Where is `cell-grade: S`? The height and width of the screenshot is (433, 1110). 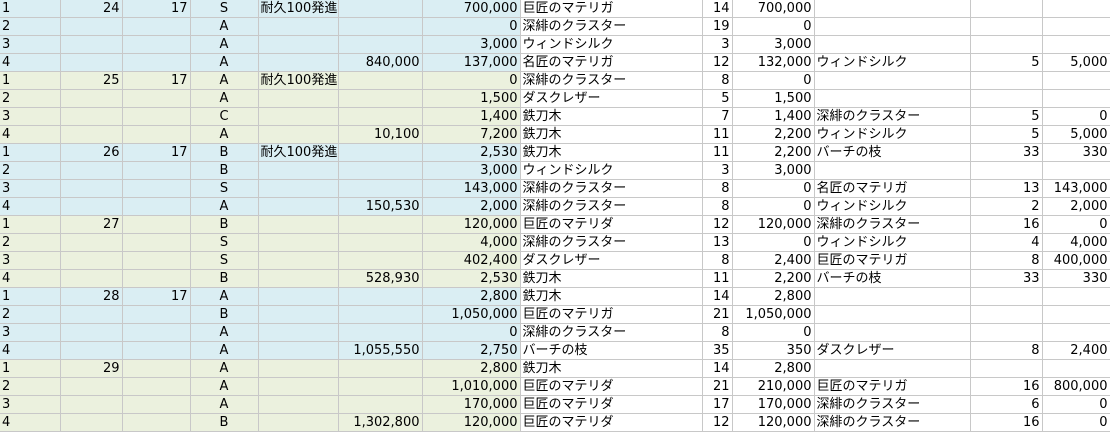
cell-grade: S is located at coordinates (224, 188).